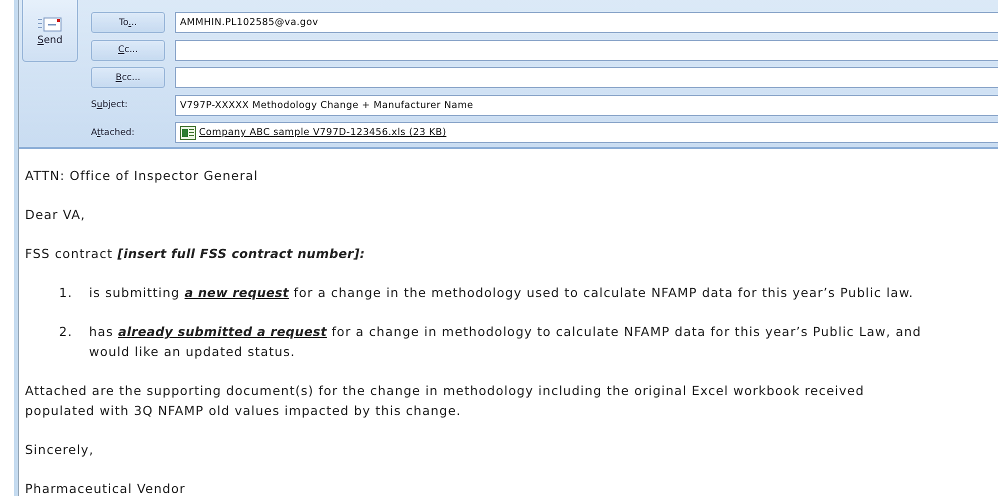 This screenshot has width=998, height=496. I want to click on list-number: 1., so click(66, 293).